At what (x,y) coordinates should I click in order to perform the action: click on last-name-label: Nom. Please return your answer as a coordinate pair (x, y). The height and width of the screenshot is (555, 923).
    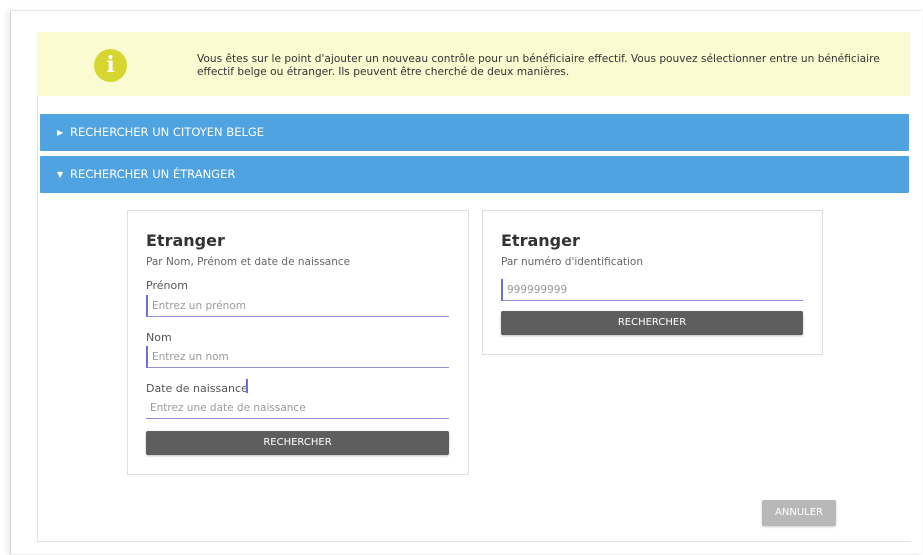
    Looking at the image, I should click on (159, 337).